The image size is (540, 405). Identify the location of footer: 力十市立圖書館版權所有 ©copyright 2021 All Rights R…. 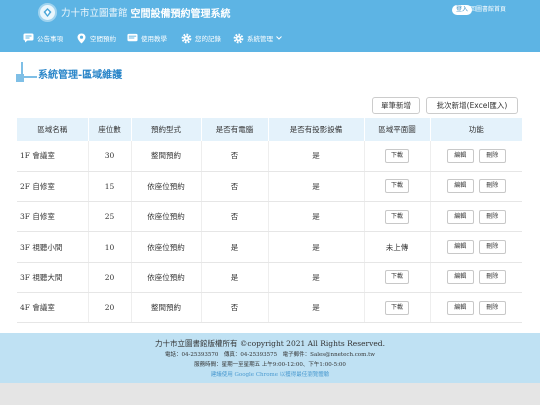
(270, 358).